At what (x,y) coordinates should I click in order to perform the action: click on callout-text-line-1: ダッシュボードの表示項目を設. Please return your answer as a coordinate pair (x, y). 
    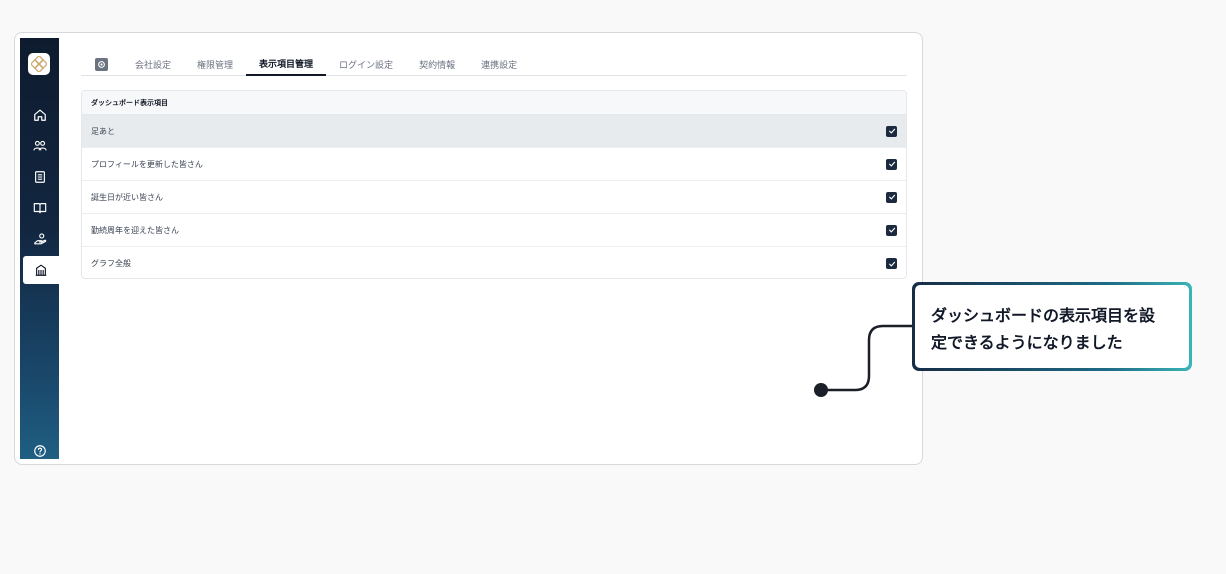
    Looking at the image, I should click on (1043, 315).